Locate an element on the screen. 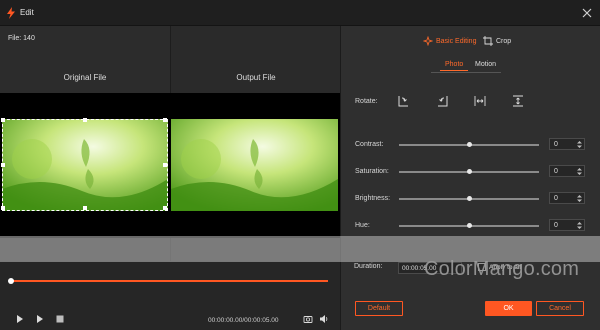 This screenshot has height=330, width=600. hue-spinner: 0 is located at coordinates (567, 225).